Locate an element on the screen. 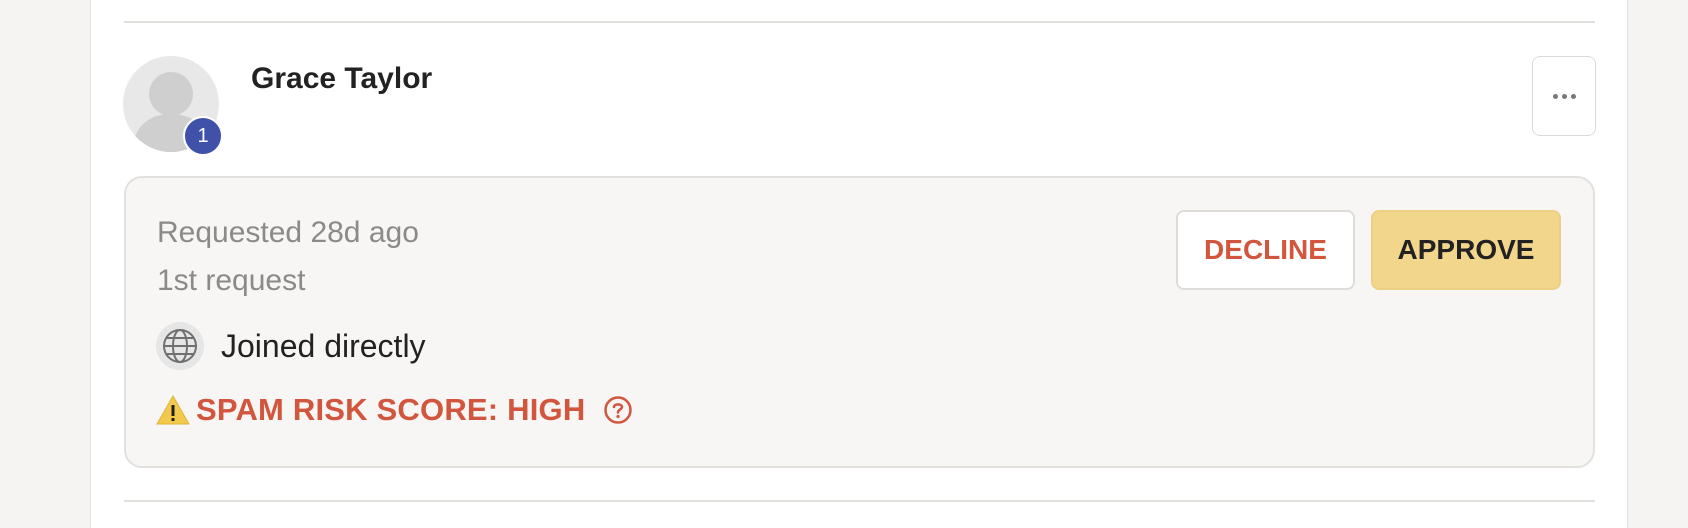  spam-risk-score: SPAM RISK SCORE: HIGH is located at coordinates (391, 409).